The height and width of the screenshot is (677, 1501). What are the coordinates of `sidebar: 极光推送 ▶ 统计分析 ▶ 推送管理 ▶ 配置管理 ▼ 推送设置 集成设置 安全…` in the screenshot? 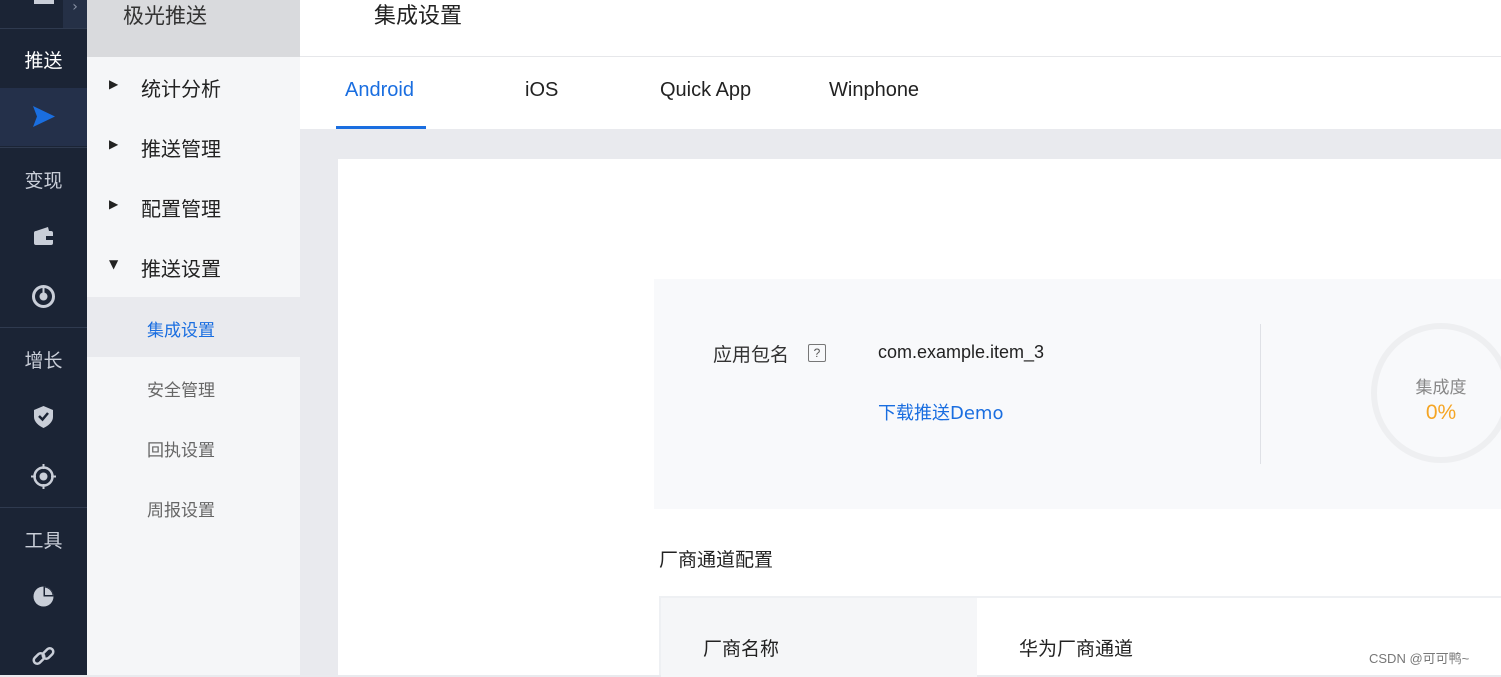 It's located at (193, 337).